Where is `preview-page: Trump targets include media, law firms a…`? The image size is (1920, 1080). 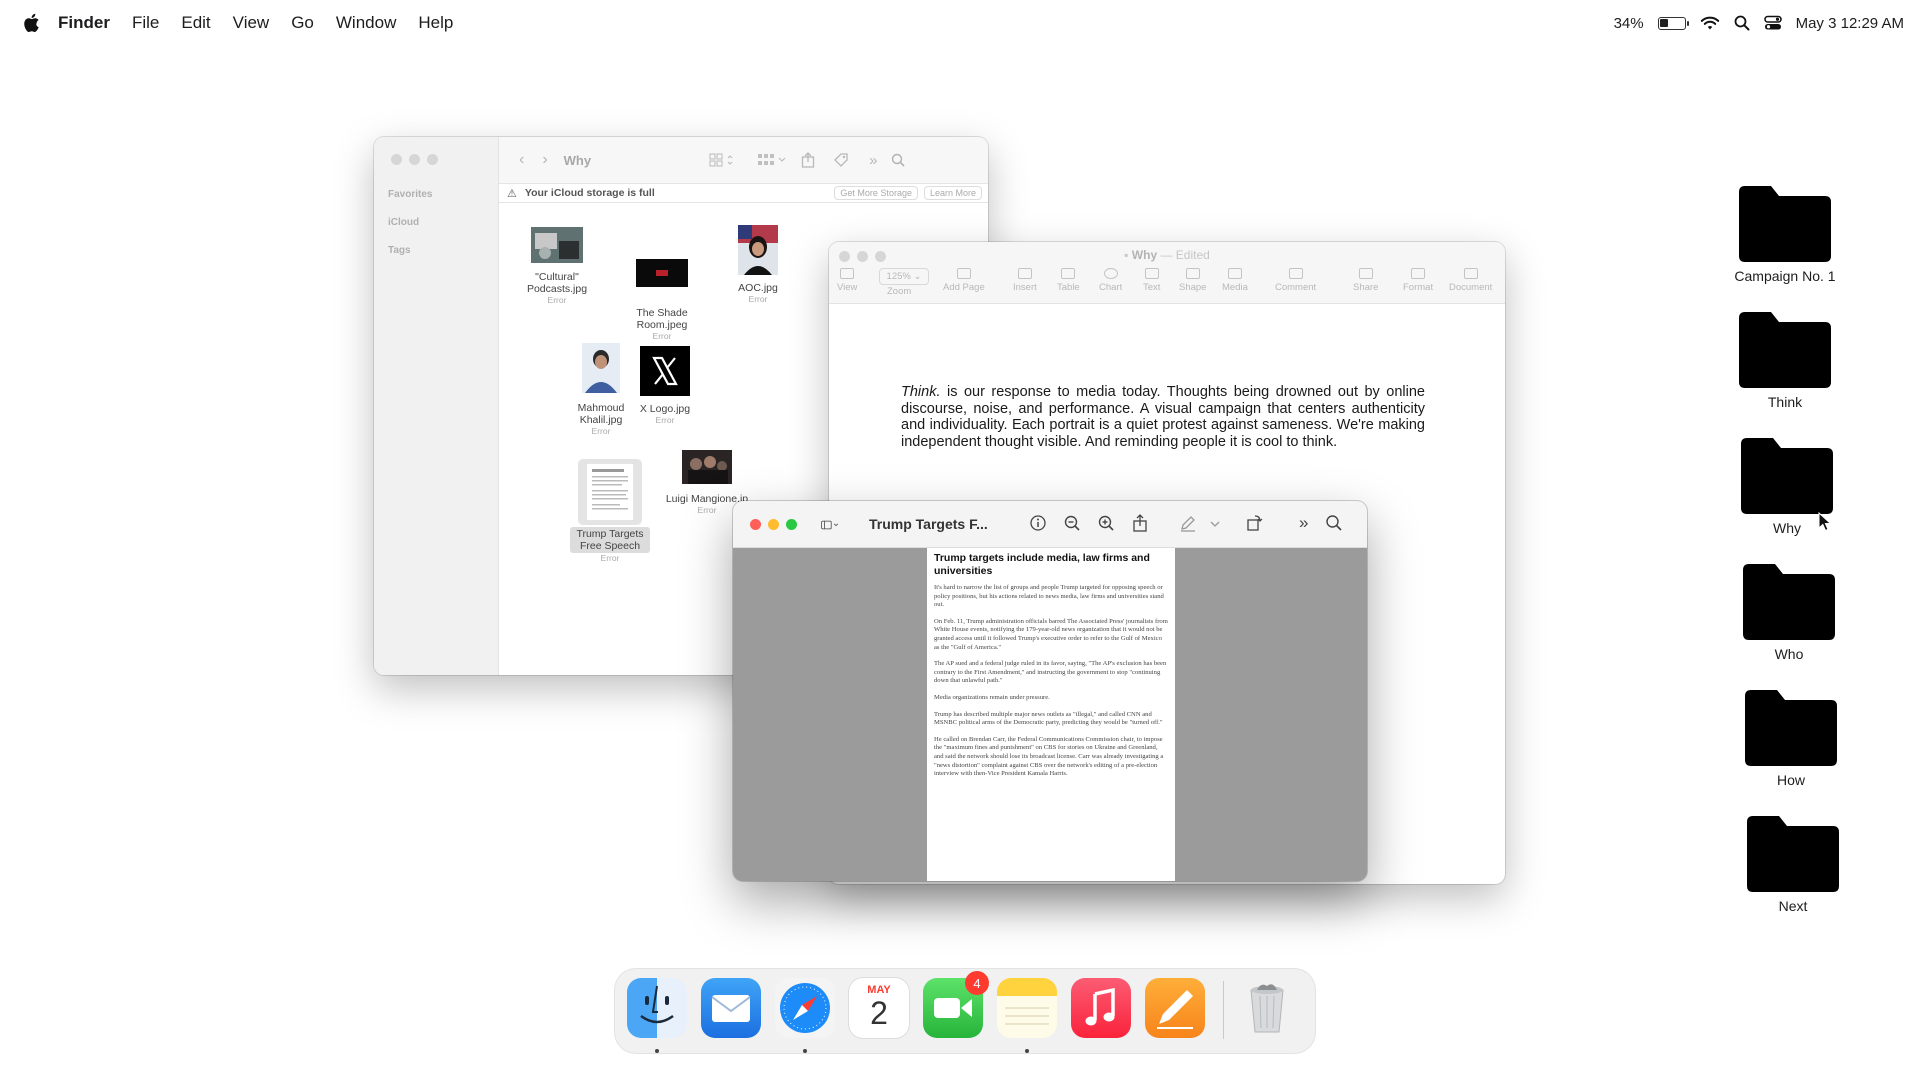
preview-page: Trump targets include media, law firms a… is located at coordinates (1051, 714).